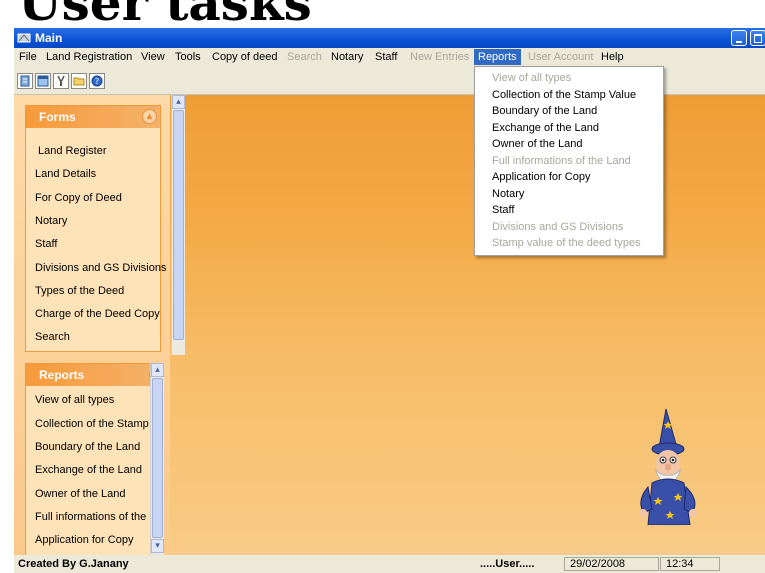 The height and width of the screenshot is (573, 765). I want to click on window-icon, so click(43, 81).